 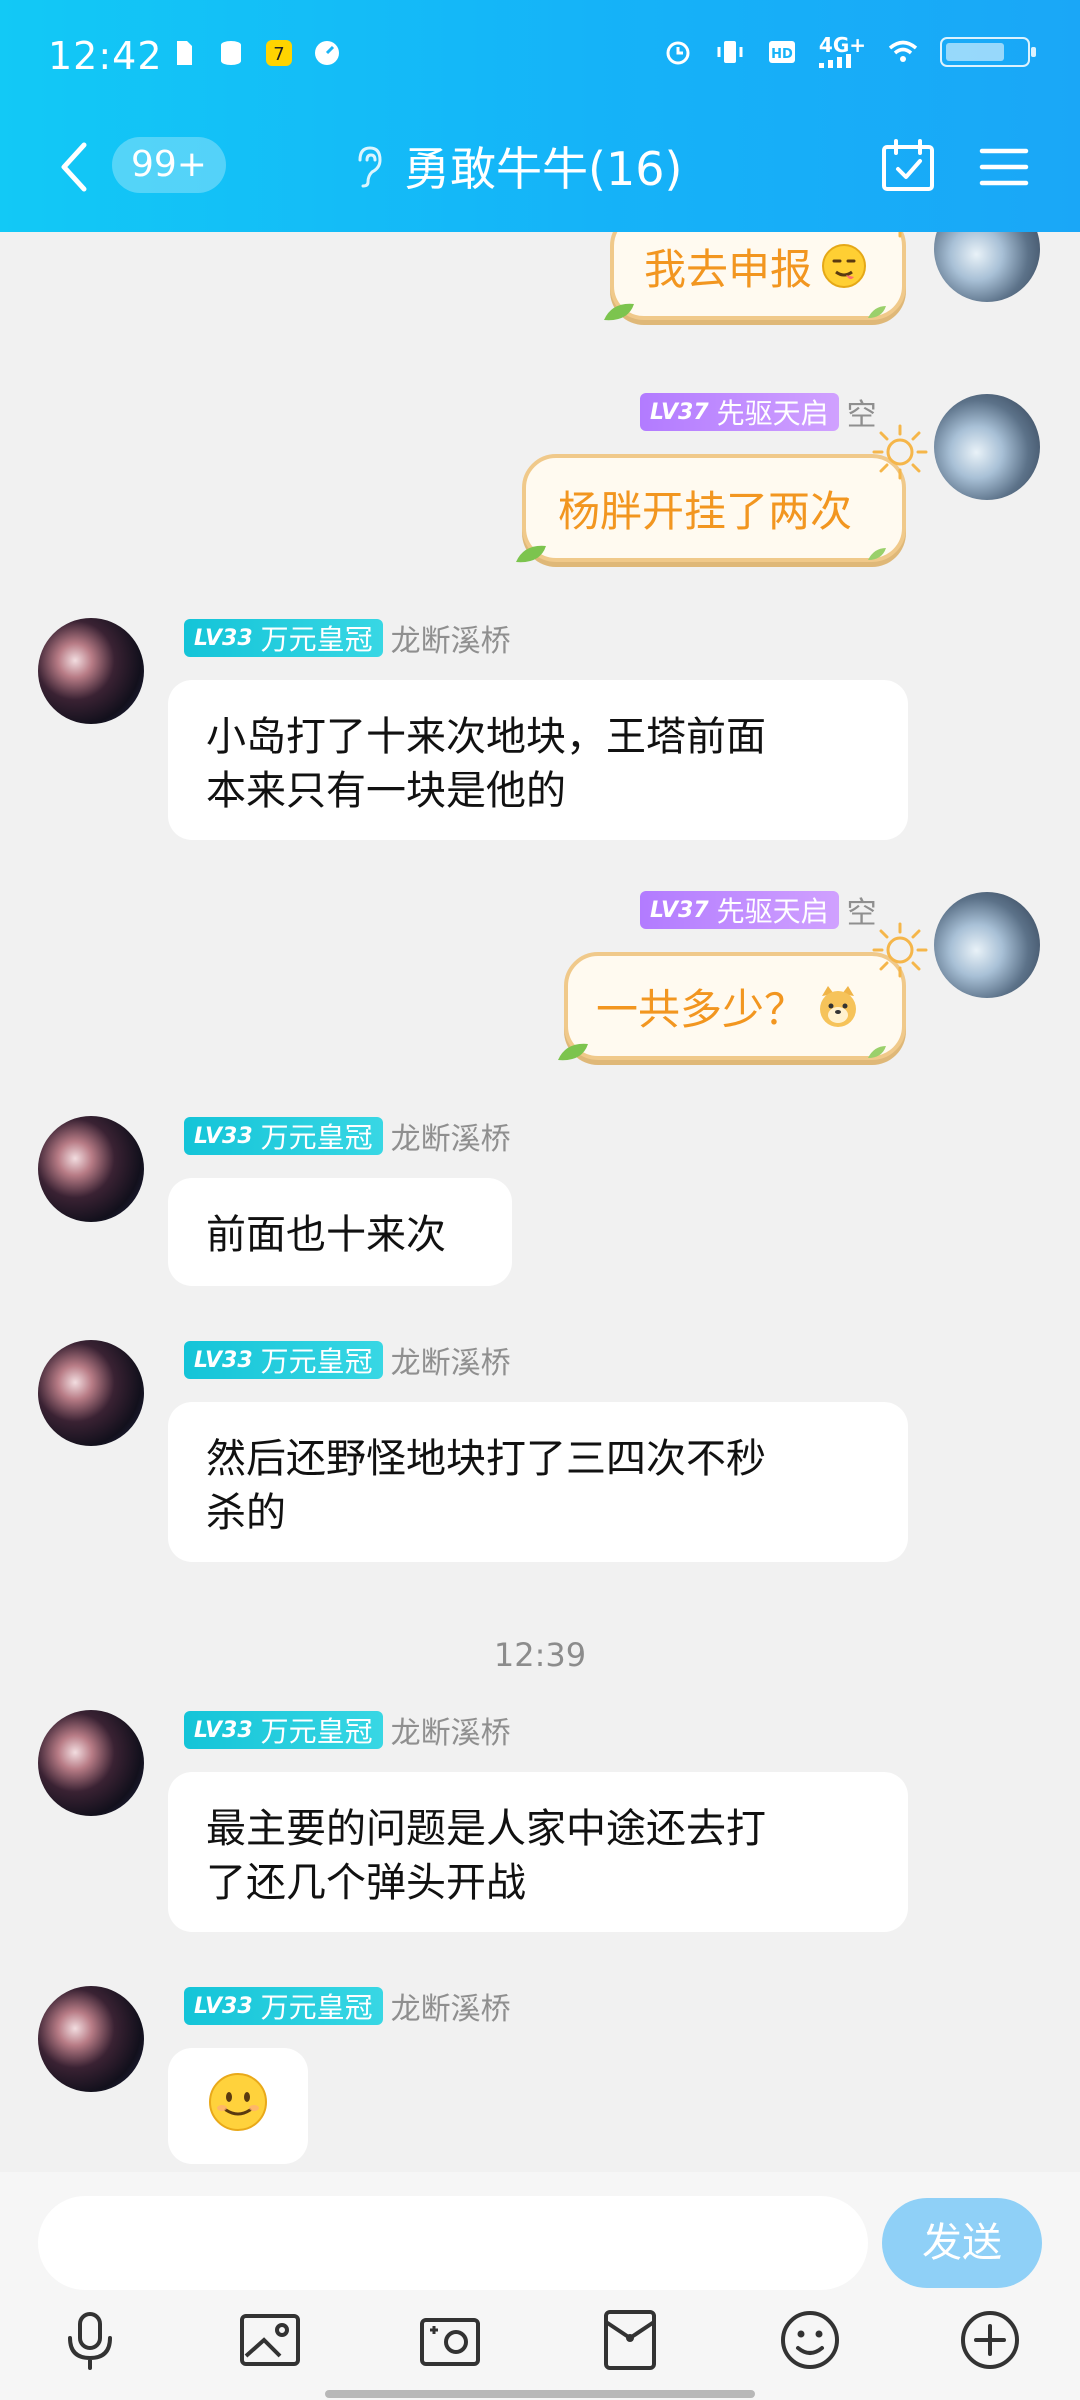 What do you see at coordinates (988, 52) in the screenshot?
I see `battery-icon` at bounding box center [988, 52].